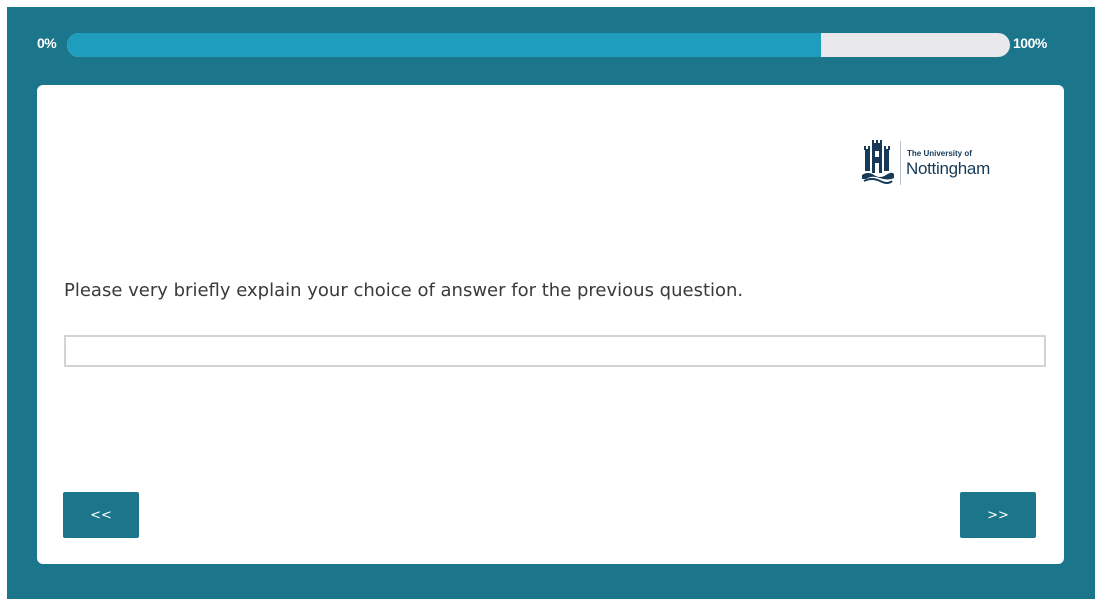  What do you see at coordinates (948, 168) in the screenshot?
I see `logo-nottingham-text: Nottingham` at bounding box center [948, 168].